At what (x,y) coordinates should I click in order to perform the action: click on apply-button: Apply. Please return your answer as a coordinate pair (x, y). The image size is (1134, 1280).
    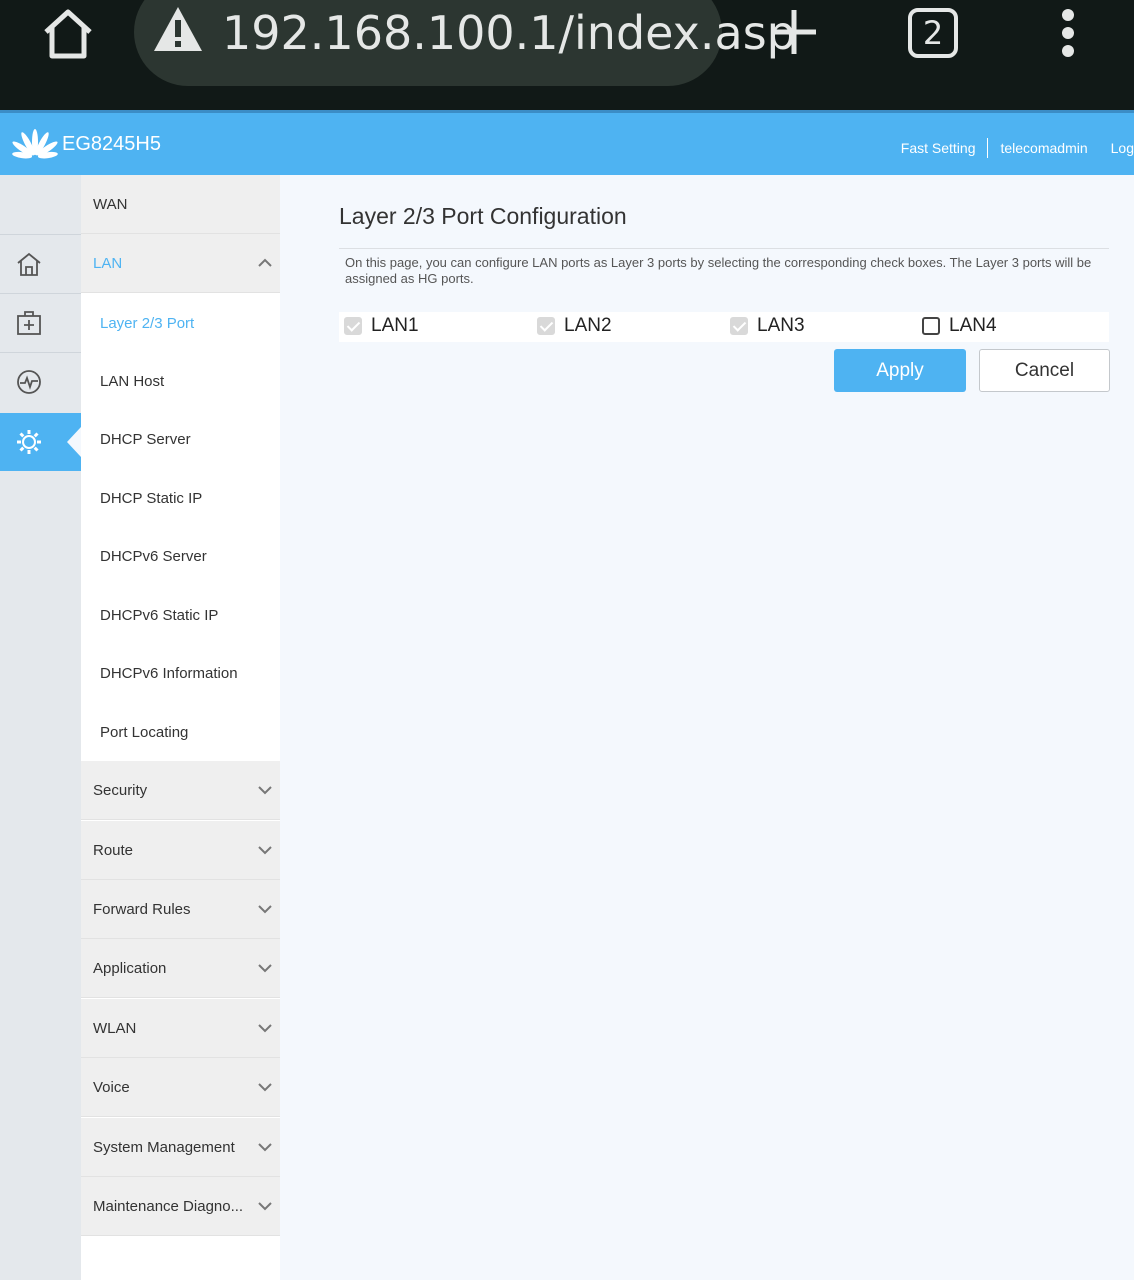
    Looking at the image, I should click on (900, 370).